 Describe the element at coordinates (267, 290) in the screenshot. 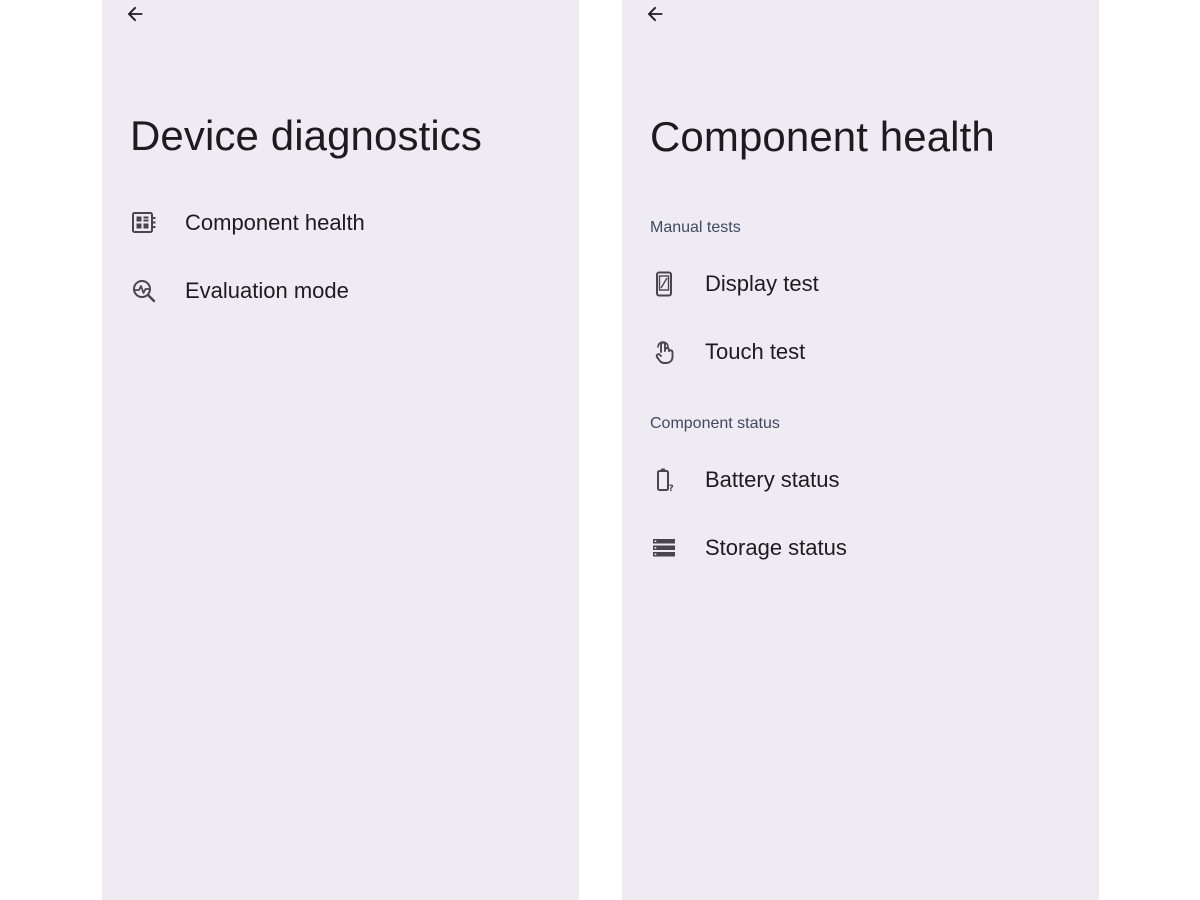

I see `list-item-label: Evaluation mode` at that location.